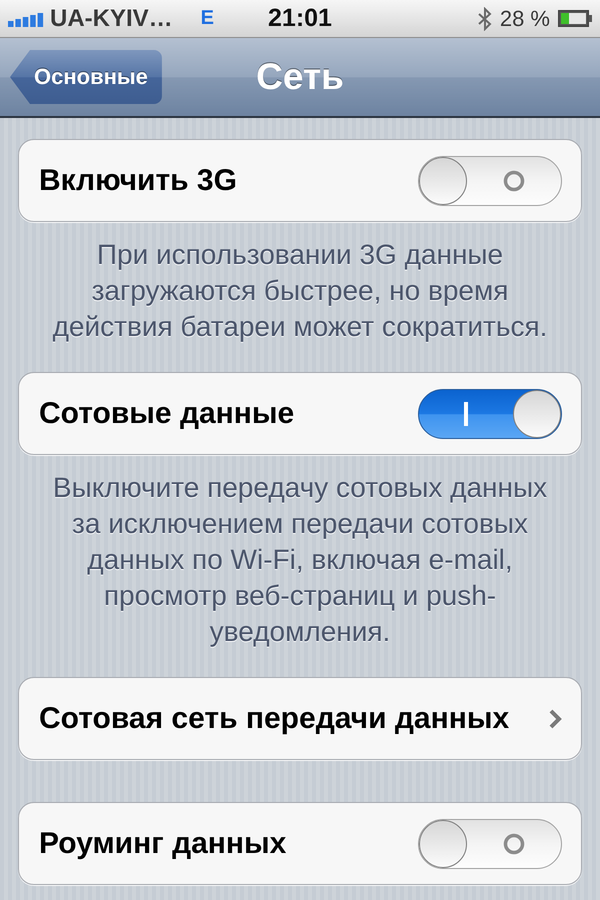  What do you see at coordinates (86, 77) in the screenshot?
I see `back-button: Основные` at bounding box center [86, 77].